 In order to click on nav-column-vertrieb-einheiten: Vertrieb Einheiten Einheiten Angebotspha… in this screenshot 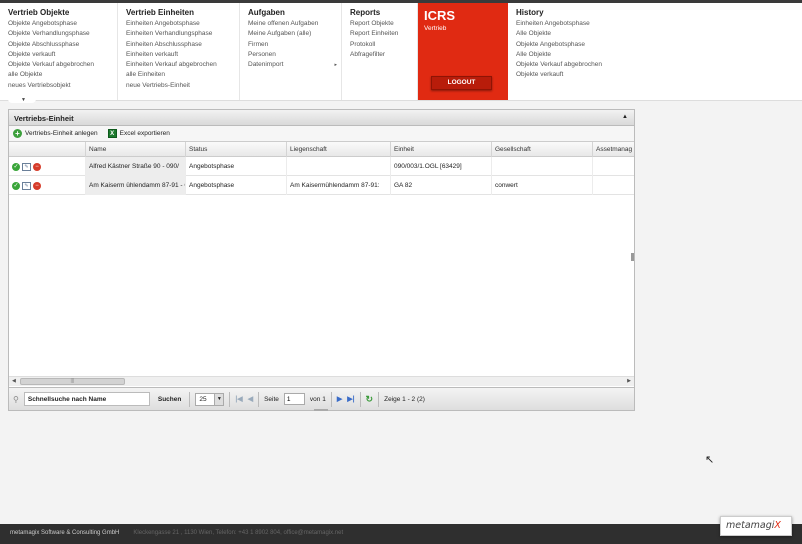, I will do `click(179, 51)`.